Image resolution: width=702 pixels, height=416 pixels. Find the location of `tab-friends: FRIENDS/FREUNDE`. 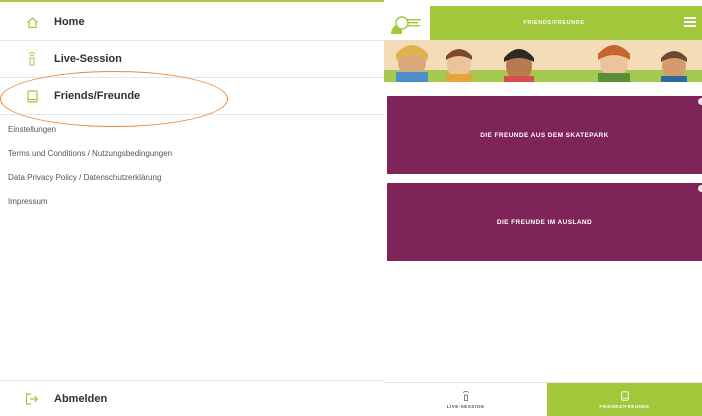

tab-friends: FRIENDS/FREUNDE is located at coordinates (624, 399).